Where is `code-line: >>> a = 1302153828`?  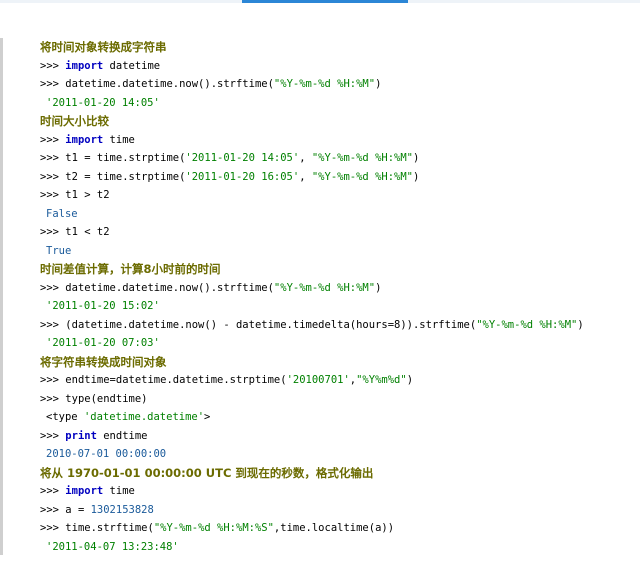
code-line: >>> a = 1302153828 is located at coordinates (337, 510).